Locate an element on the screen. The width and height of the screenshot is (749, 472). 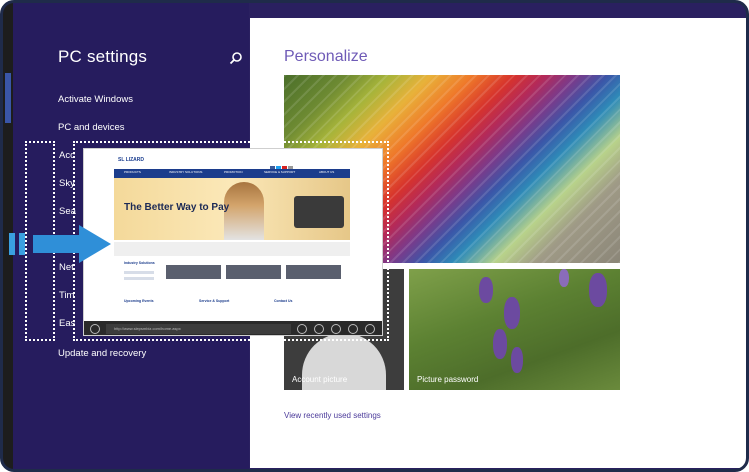
charm-strip is located at coordinates (8, 98).